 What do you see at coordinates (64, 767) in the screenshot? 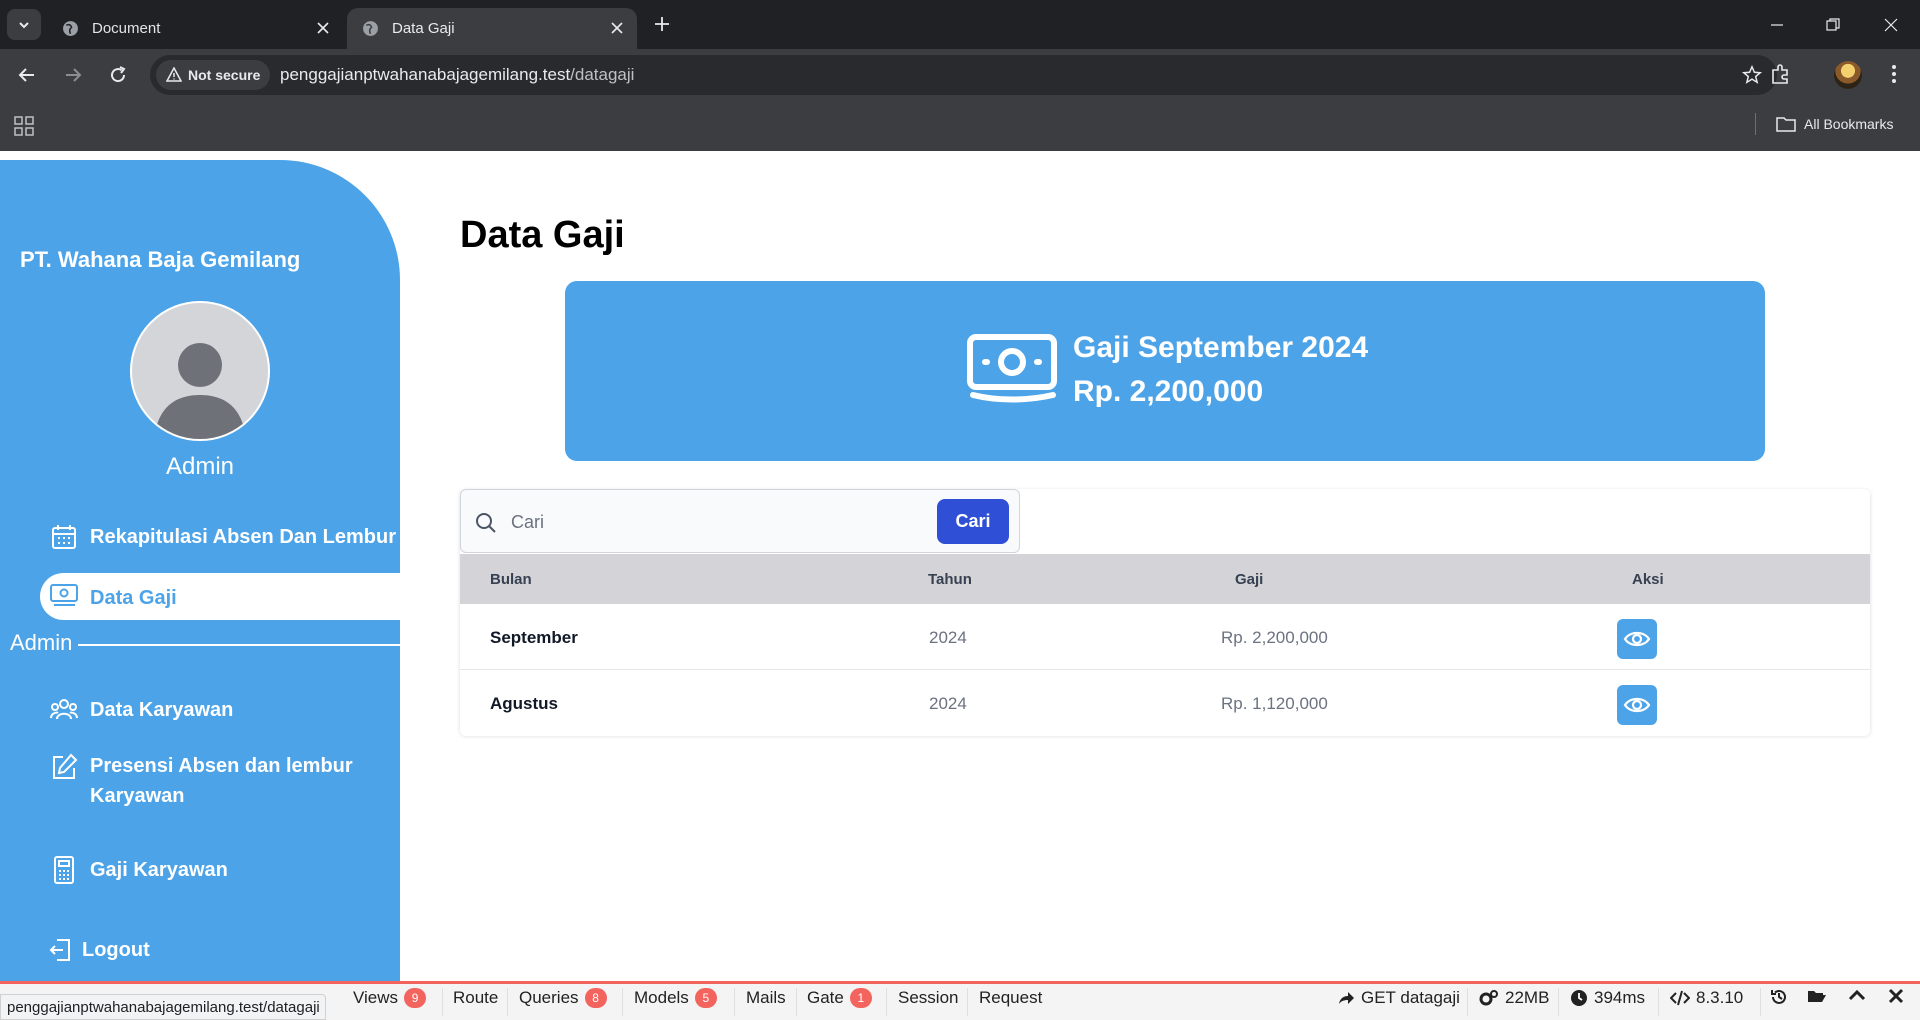
I see `edit-icon` at bounding box center [64, 767].